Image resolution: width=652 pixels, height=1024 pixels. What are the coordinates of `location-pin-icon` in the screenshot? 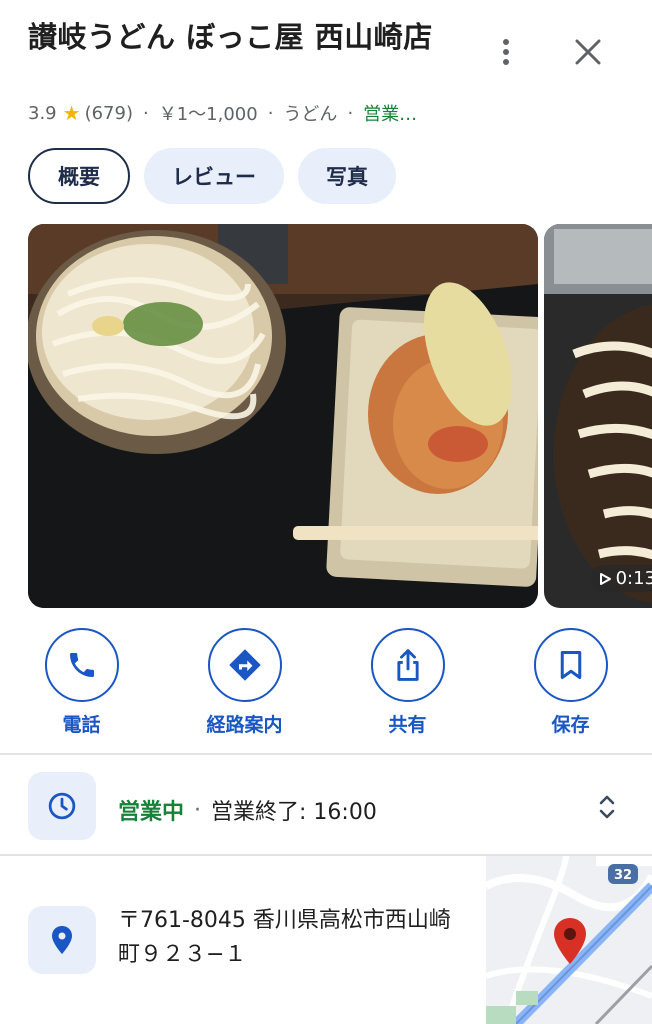 It's located at (62, 940).